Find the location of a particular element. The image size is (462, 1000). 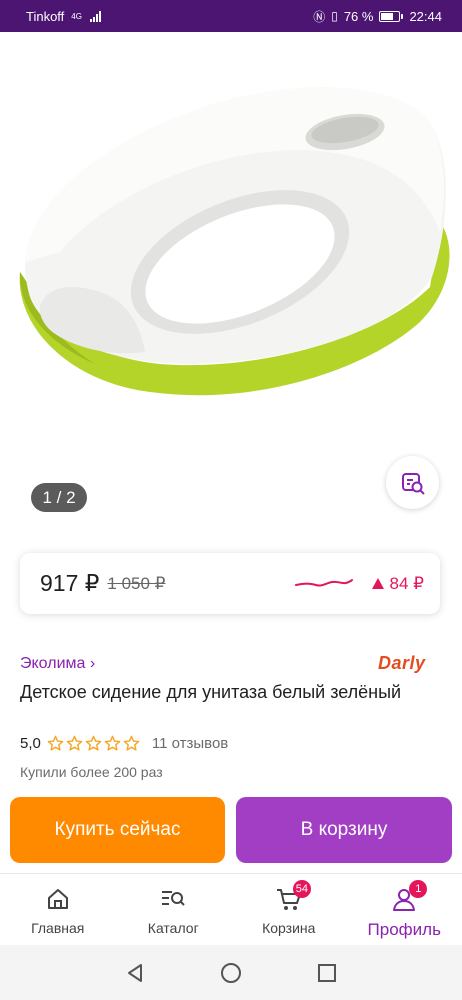

nav-profile-label: Профиль is located at coordinates (404, 929).